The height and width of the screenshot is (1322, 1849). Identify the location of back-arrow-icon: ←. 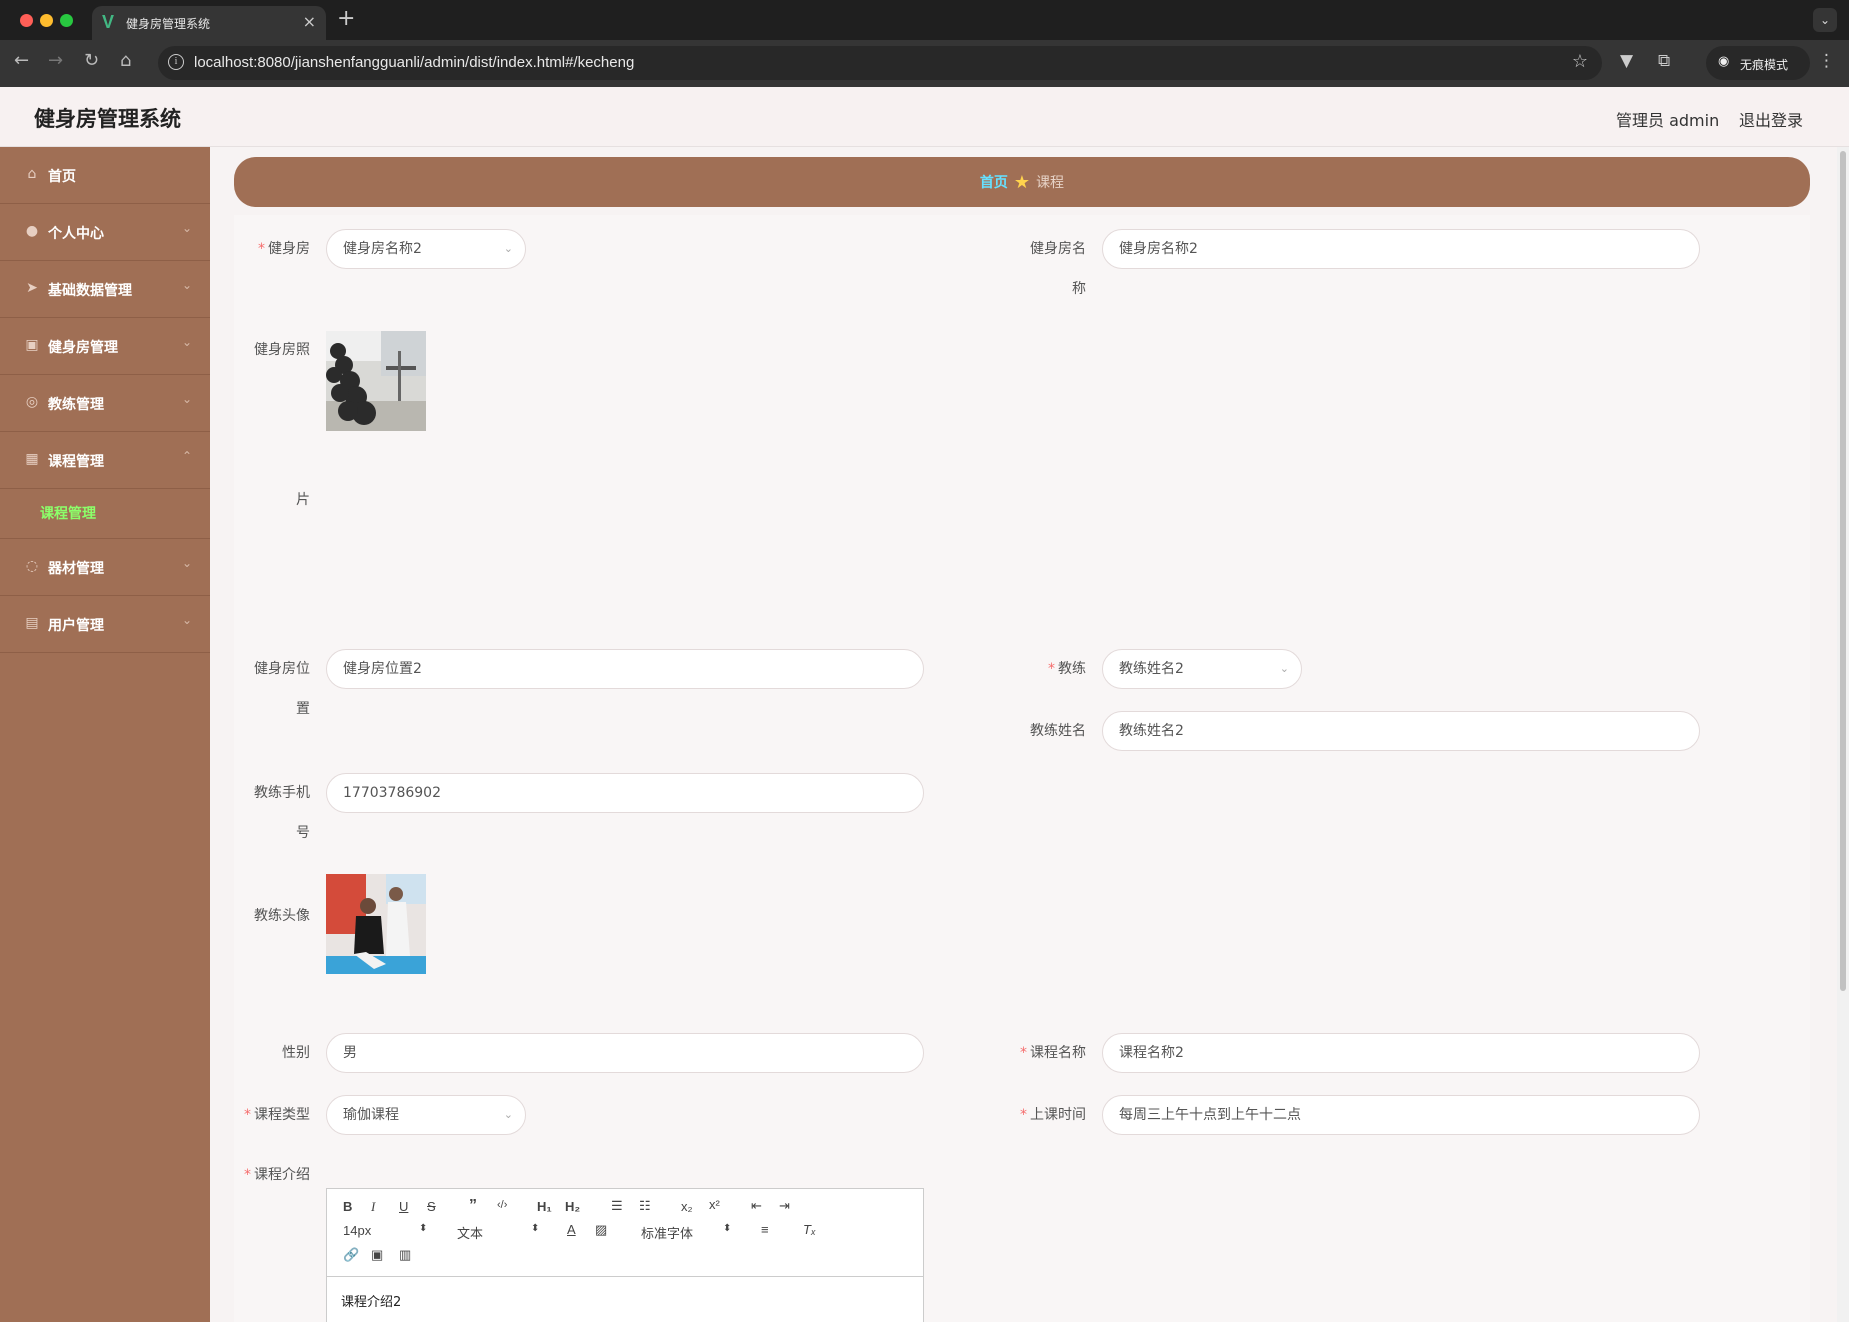
(21, 60).